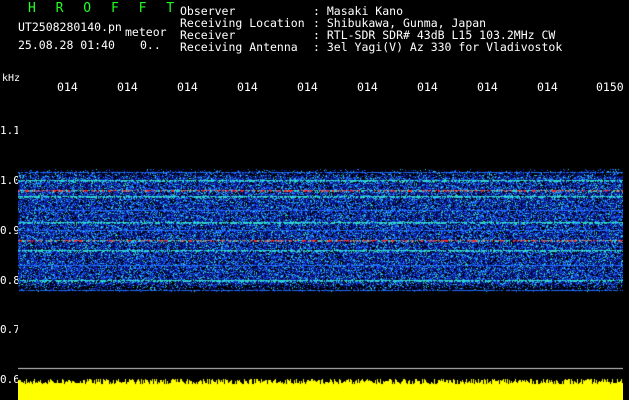 The height and width of the screenshot is (400, 629). Describe the element at coordinates (70, 27) in the screenshot. I see `file-name: UT2508280140.pn` at that location.